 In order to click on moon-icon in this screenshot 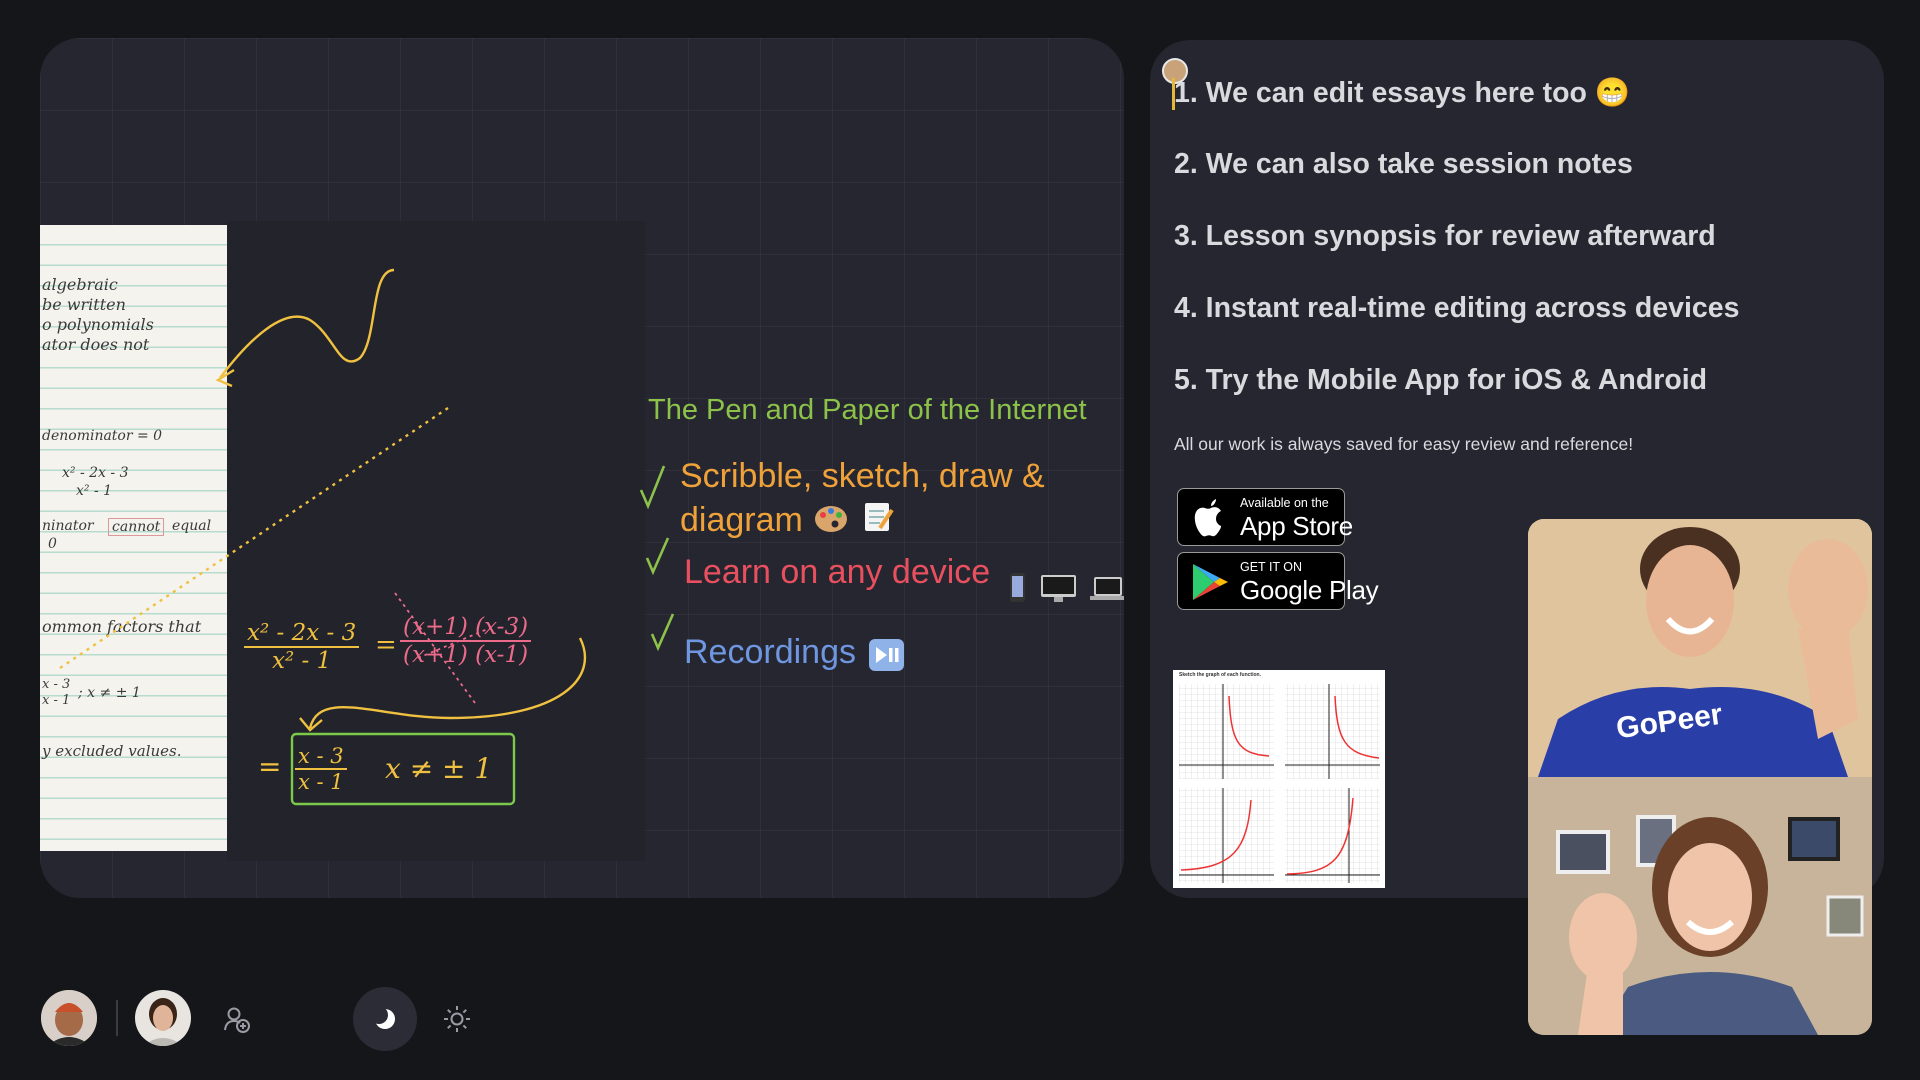, I will do `click(383, 1021)`.